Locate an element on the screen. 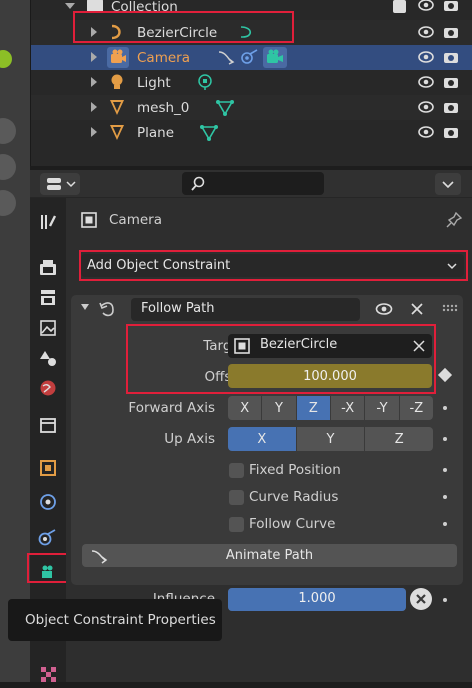 The image size is (472, 688). hand-pan-icon is located at coordinates (8, 167).